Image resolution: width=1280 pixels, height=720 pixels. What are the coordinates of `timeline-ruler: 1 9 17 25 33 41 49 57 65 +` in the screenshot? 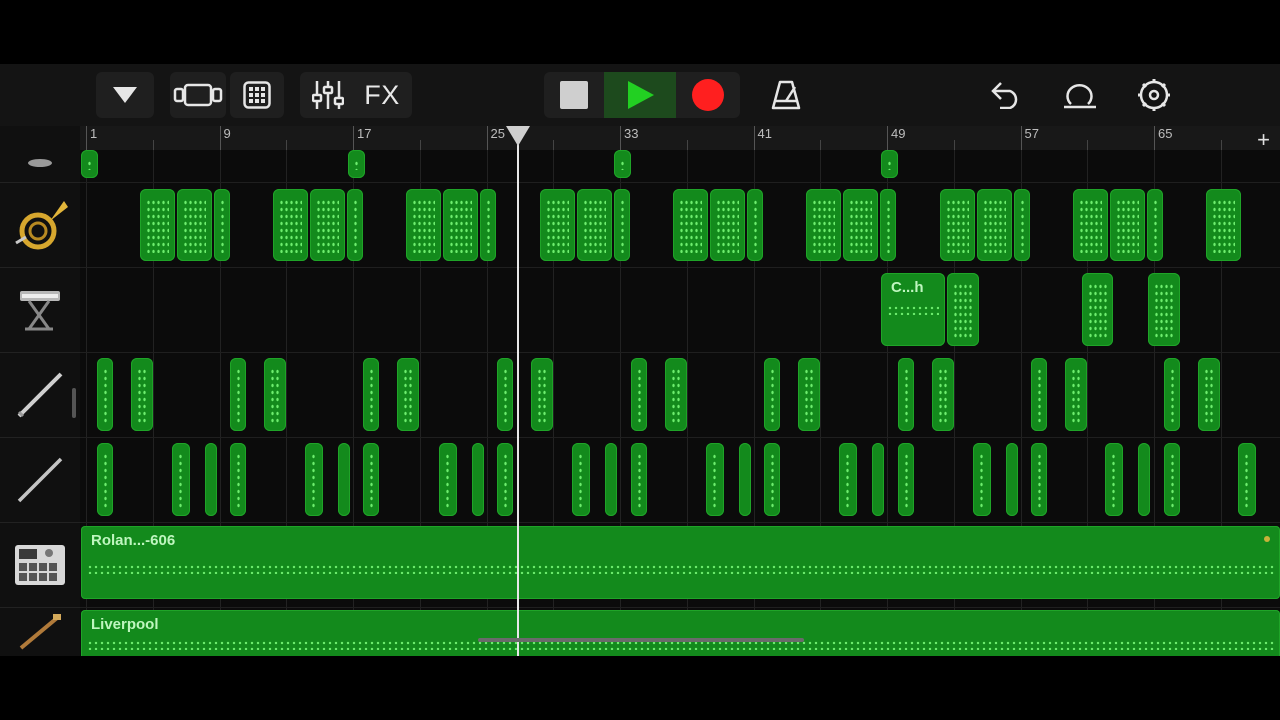 It's located at (680, 139).